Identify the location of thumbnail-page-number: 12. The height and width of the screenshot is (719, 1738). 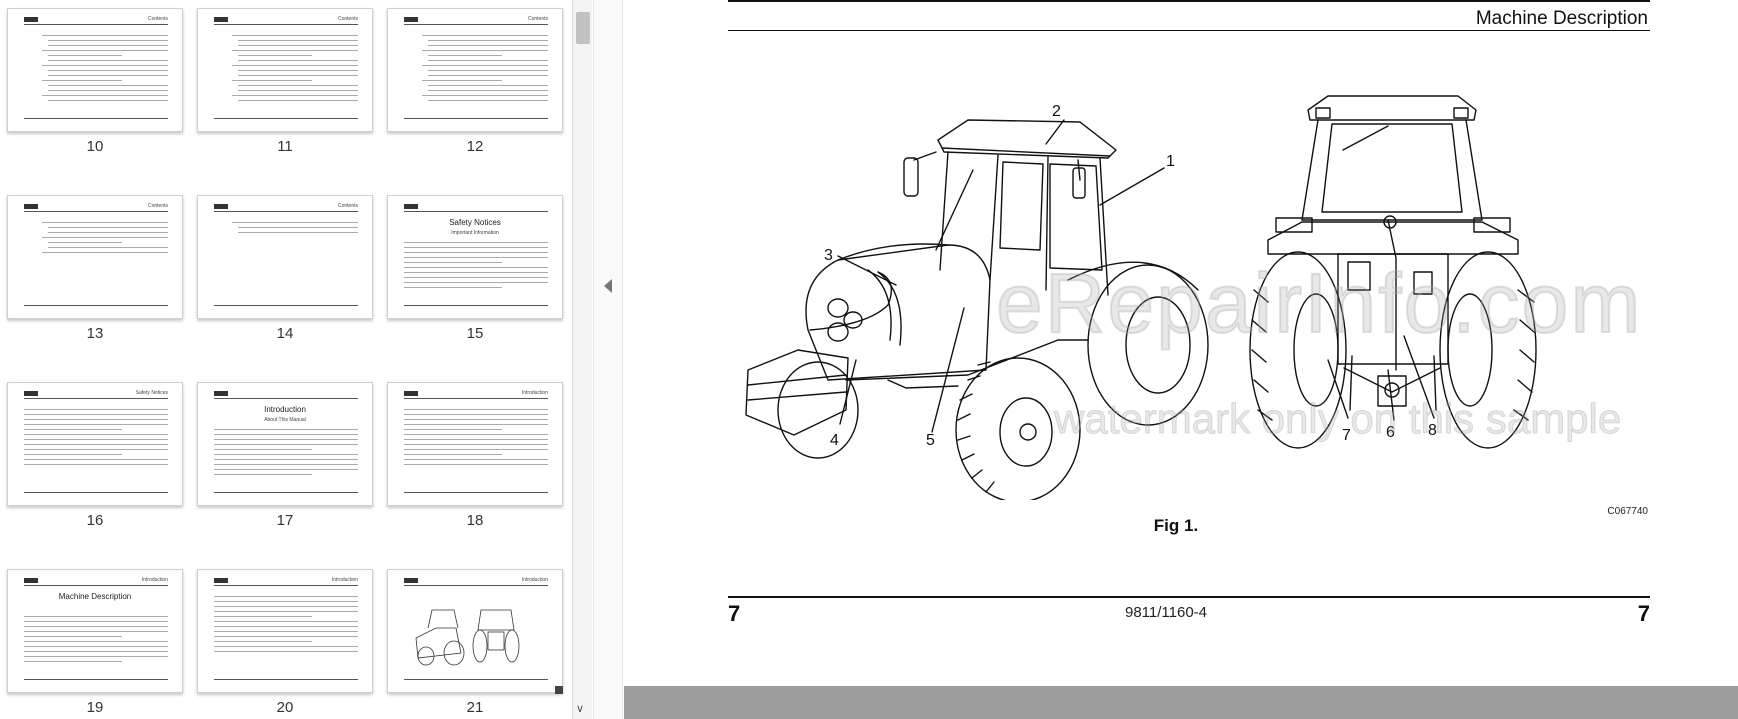
(475, 146).